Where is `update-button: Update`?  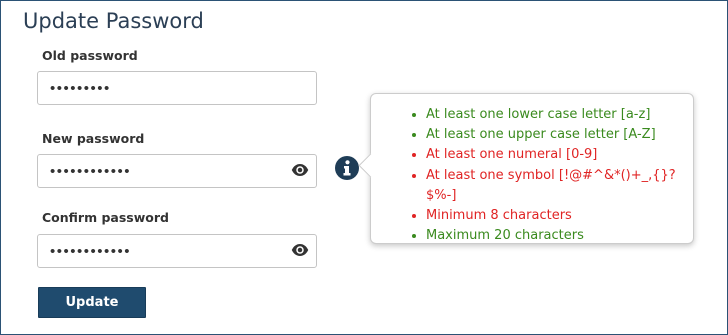 update-button: Update is located at coordinates (92, 302).